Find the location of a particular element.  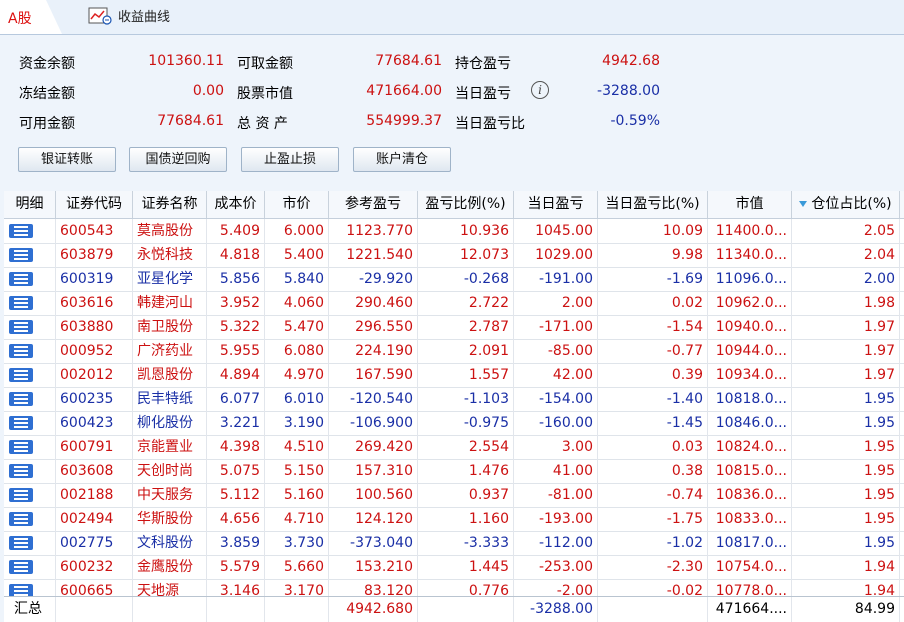

cost-cell: 3.221 is located at coordinates (236, 423).